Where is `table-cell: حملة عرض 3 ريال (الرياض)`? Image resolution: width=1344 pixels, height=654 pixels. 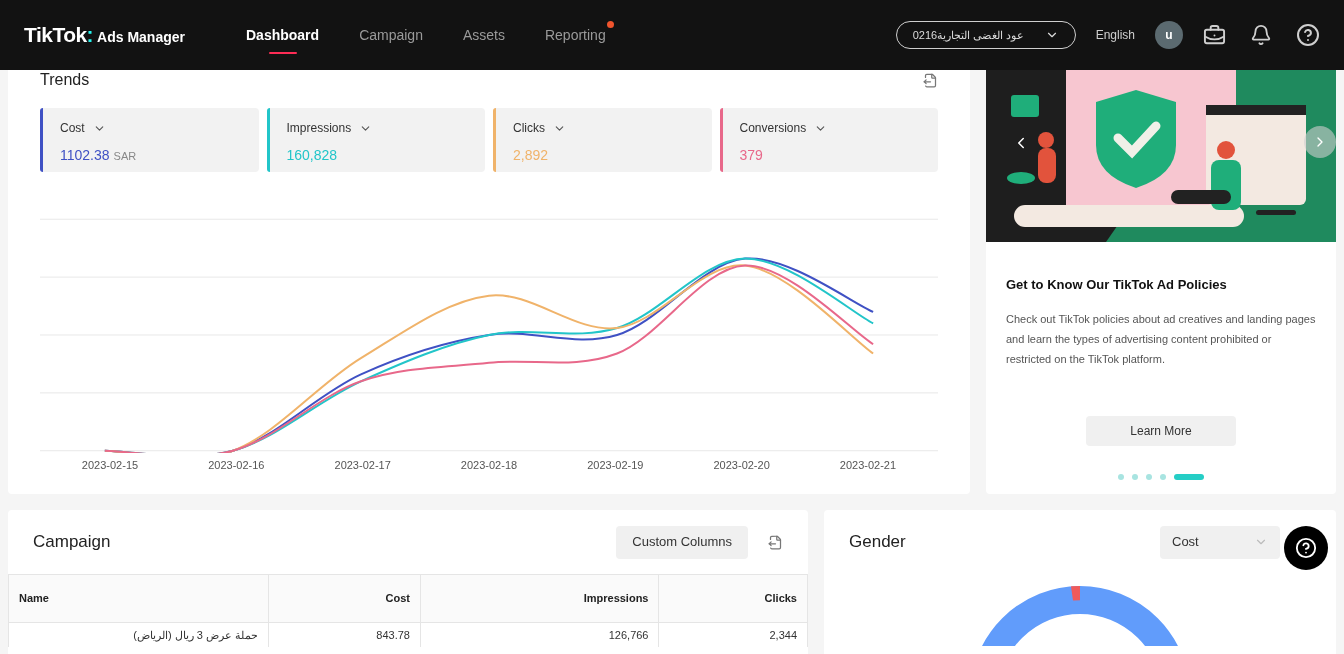
table-cell: حملة عرض 3 ريال (الرياض) is located at coordinates (138, 634).